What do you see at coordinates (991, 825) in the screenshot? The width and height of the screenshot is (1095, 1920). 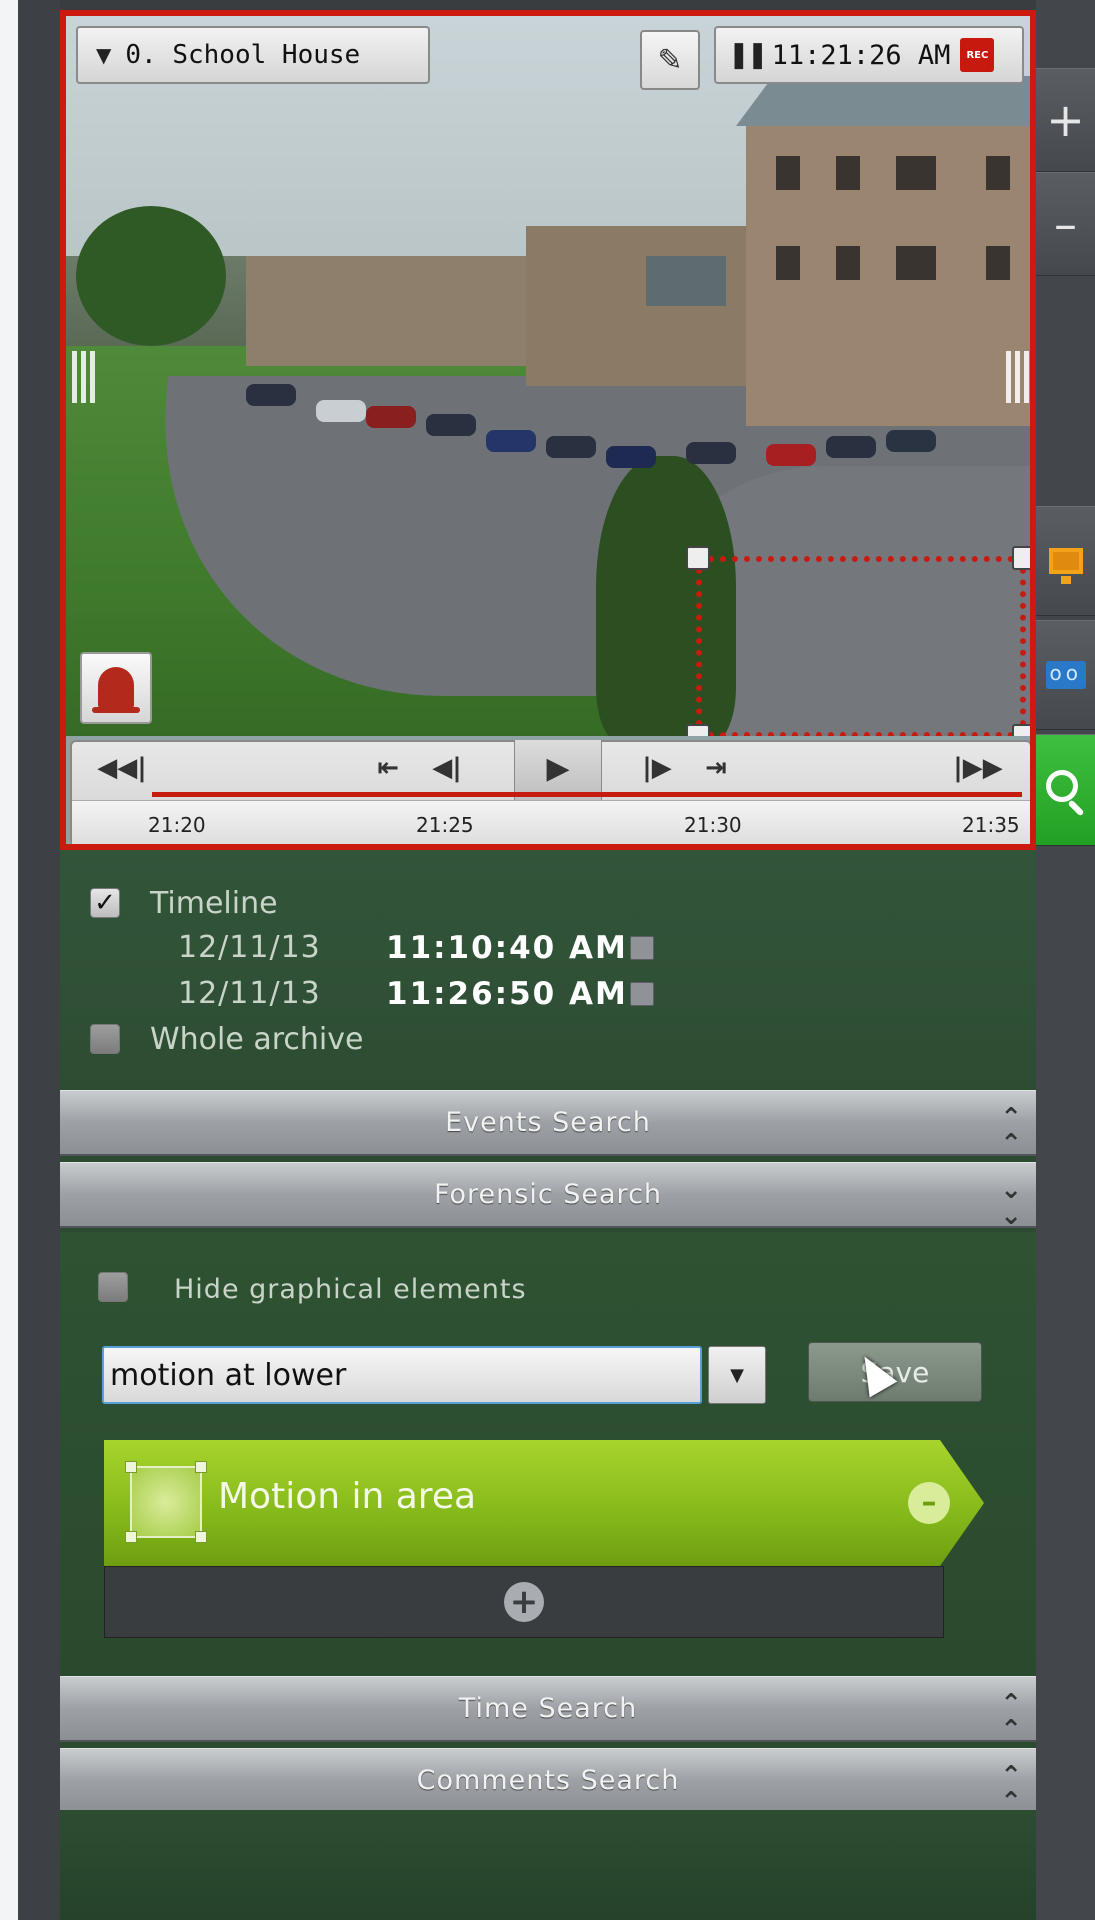 I see `tick-label: 21:35` at bounding box center [991, 825].